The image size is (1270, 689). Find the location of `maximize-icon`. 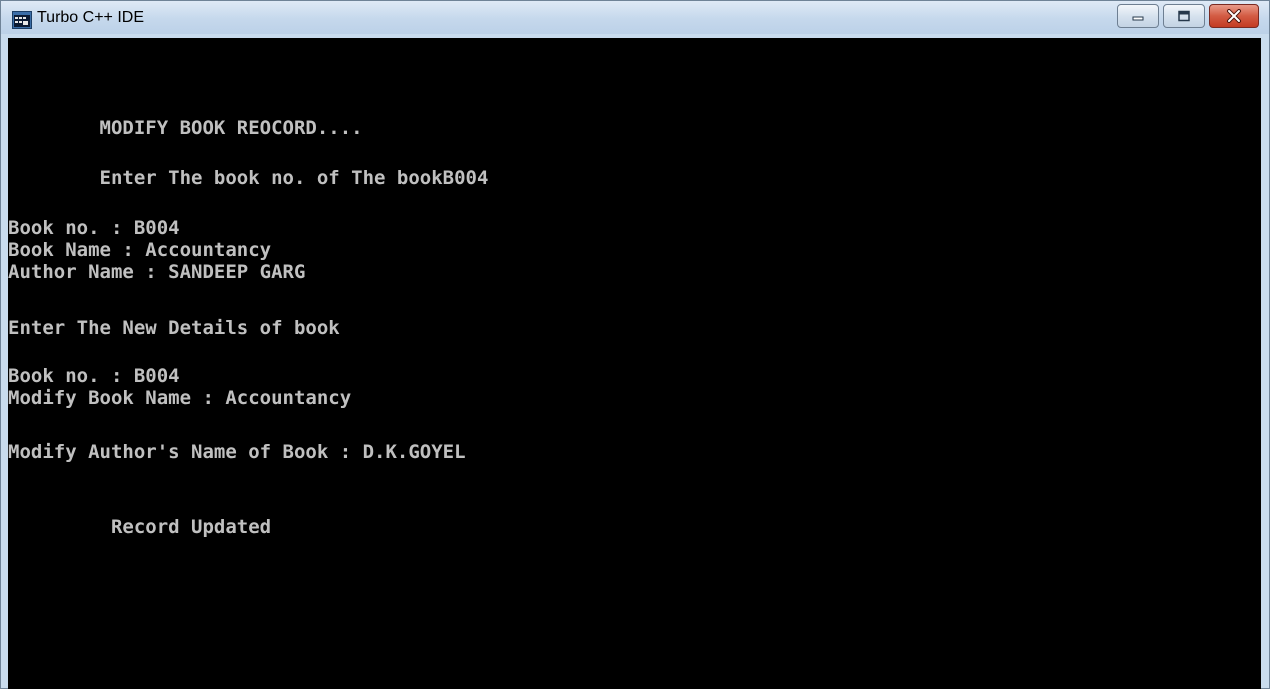

maximize-icon is located at coordinates (1184, 16).